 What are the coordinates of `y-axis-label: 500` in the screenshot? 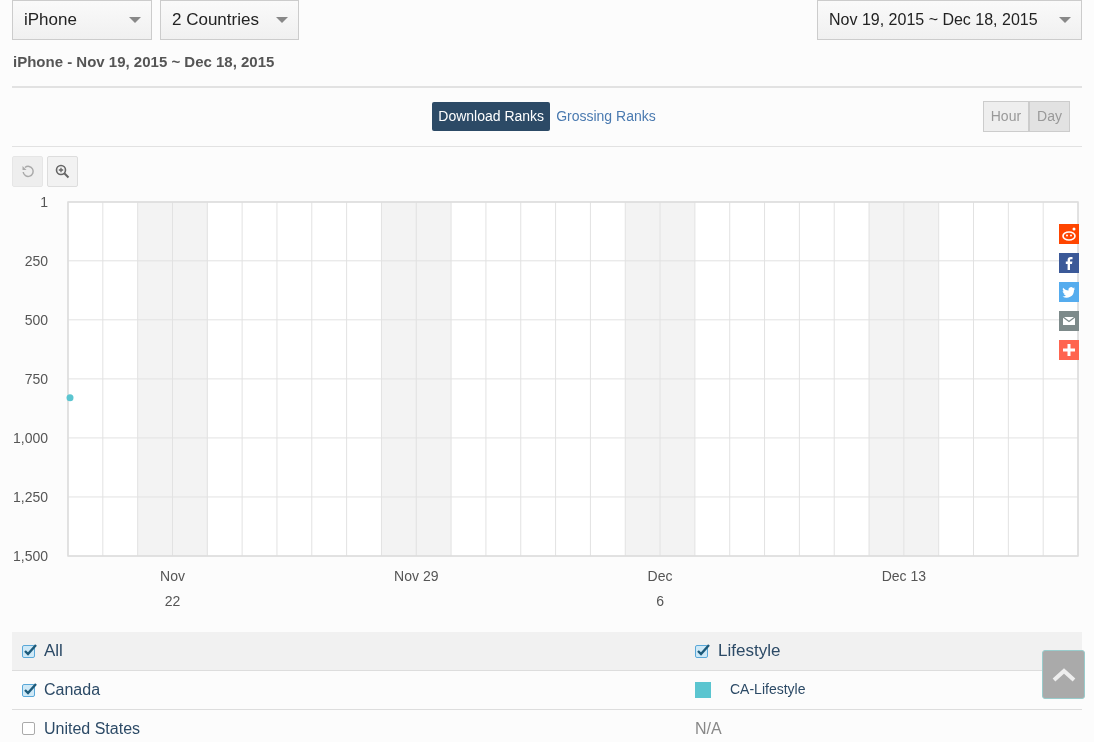 It's located at (36, 319).